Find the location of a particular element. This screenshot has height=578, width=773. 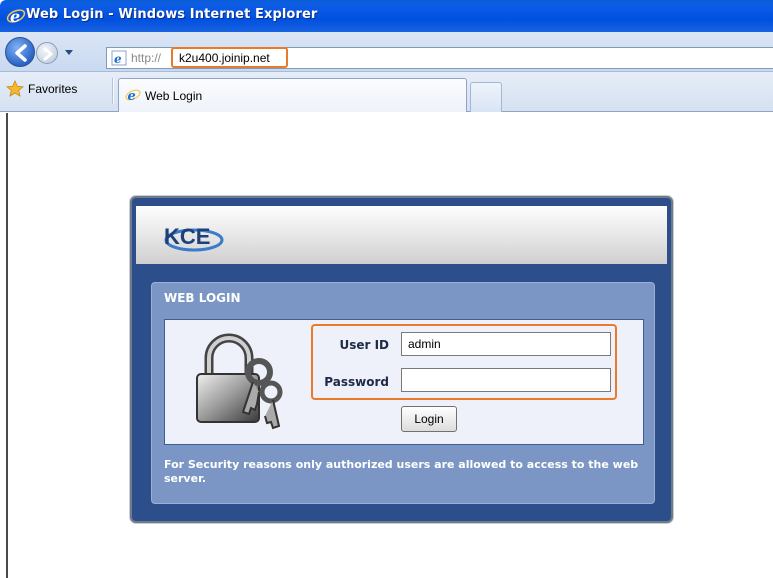

password-input is located at coordinates (506, 380).